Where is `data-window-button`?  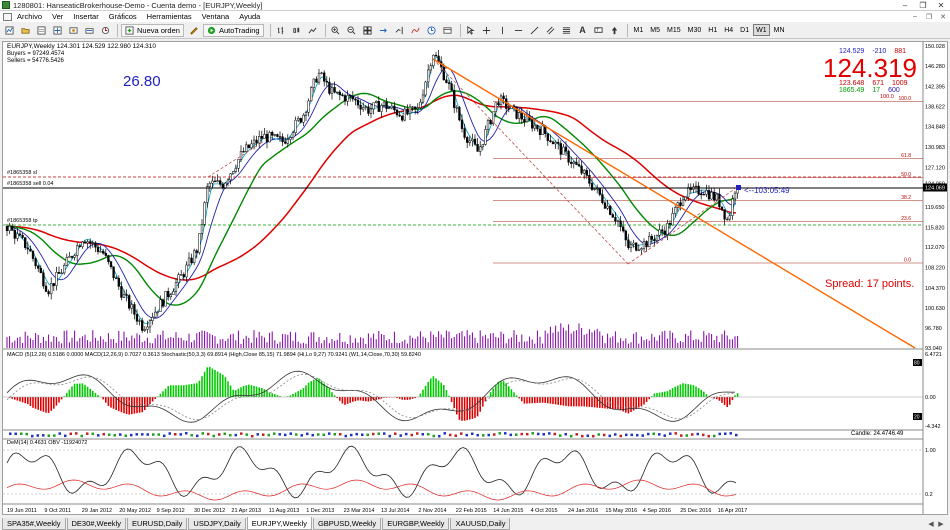
data-window-button is located at coordinates (57, 30).